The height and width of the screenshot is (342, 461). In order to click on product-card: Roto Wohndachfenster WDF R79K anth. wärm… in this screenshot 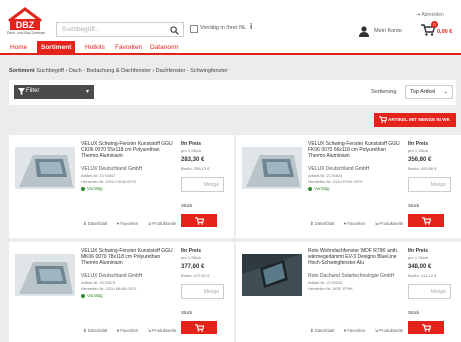, I will do `click(348, 292)`.